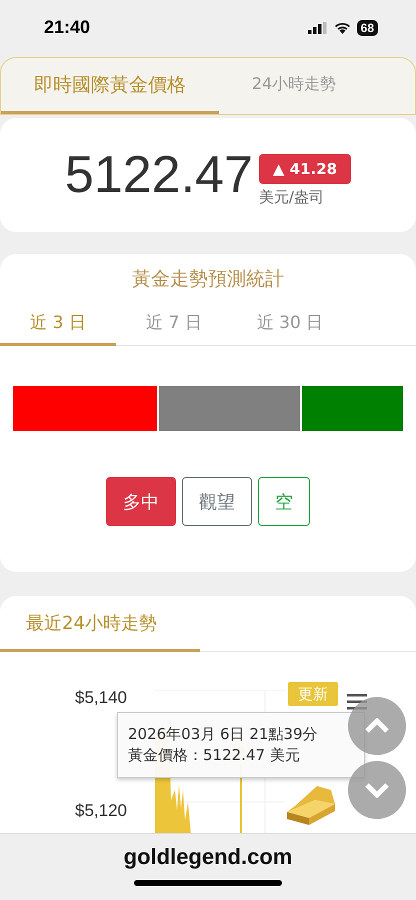 This screenshot has width=416, height=900. I want to click on refresh-button: 更新, so click(313, 694).